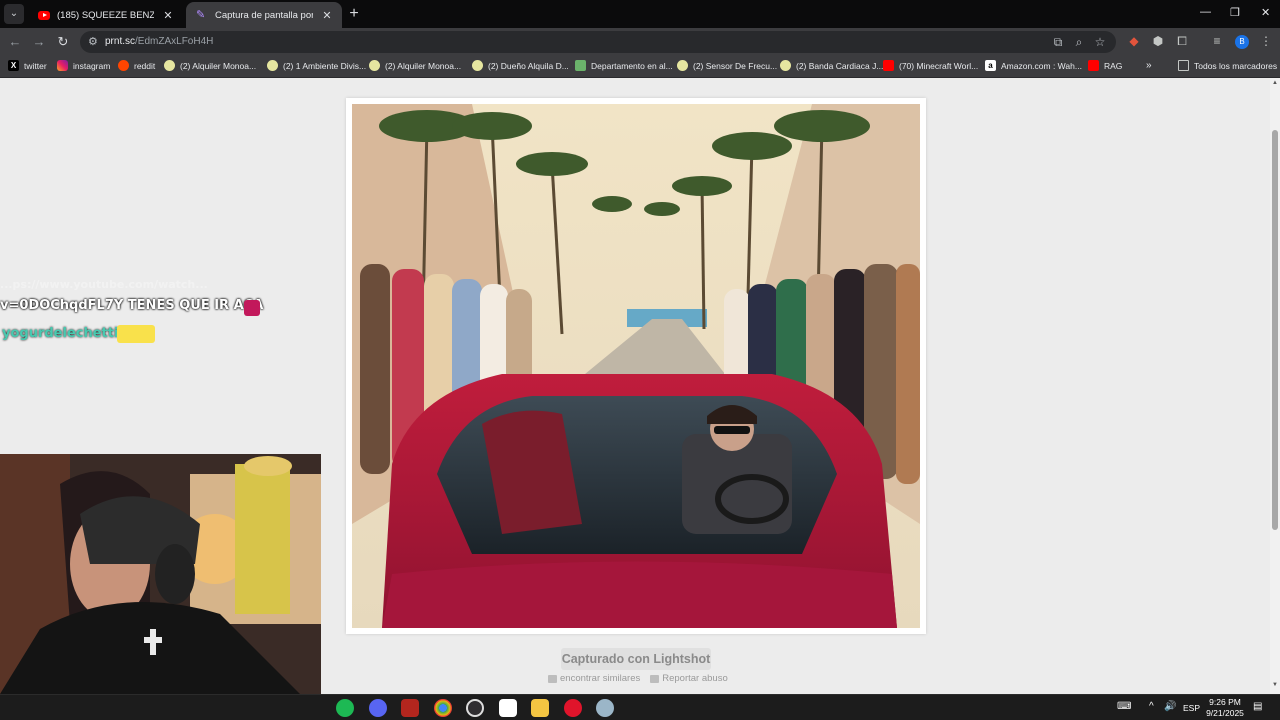 Image resolution: width=1280 pixels, height=720 pixels. What do you see at coordinates (443, 708) in the screenshot?
I see `chrome-icon` at bounding box center [443, 708].